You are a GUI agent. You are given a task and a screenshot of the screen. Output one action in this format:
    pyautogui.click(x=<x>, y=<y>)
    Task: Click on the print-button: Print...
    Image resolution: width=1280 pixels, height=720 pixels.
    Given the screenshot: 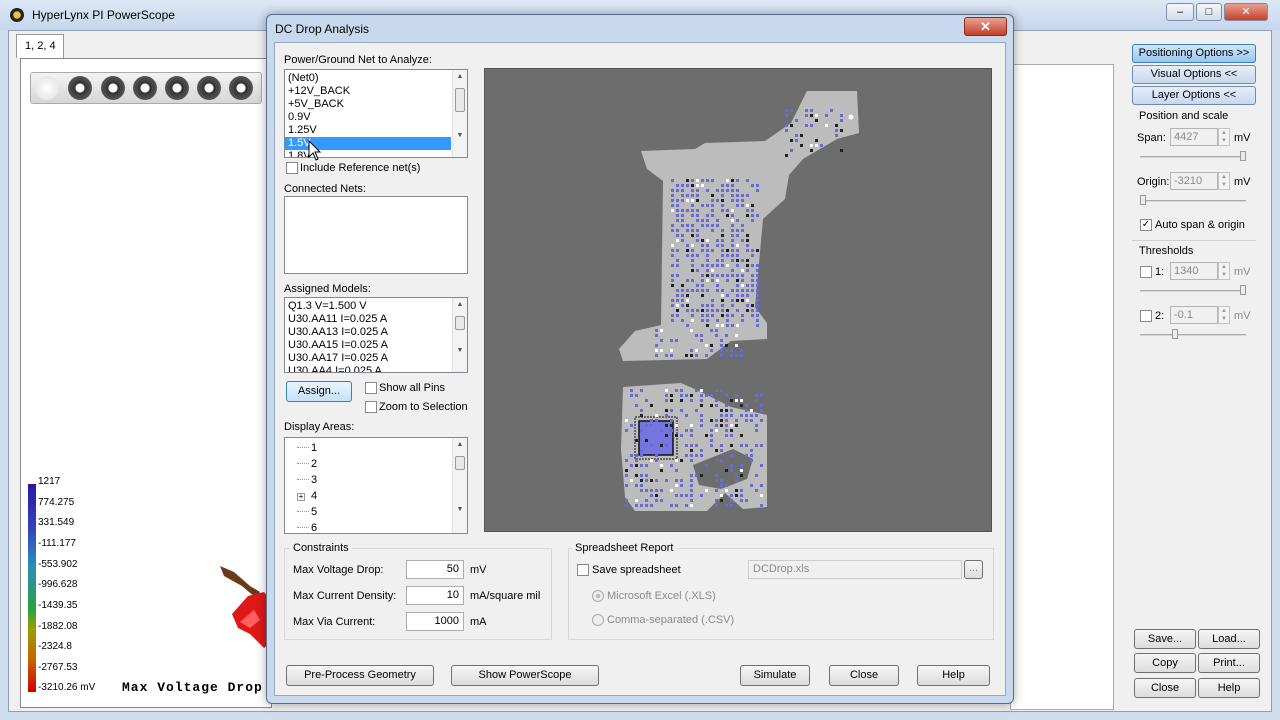 What is the action you would take?
    pyautogui.click(x=1229, y=663)
    